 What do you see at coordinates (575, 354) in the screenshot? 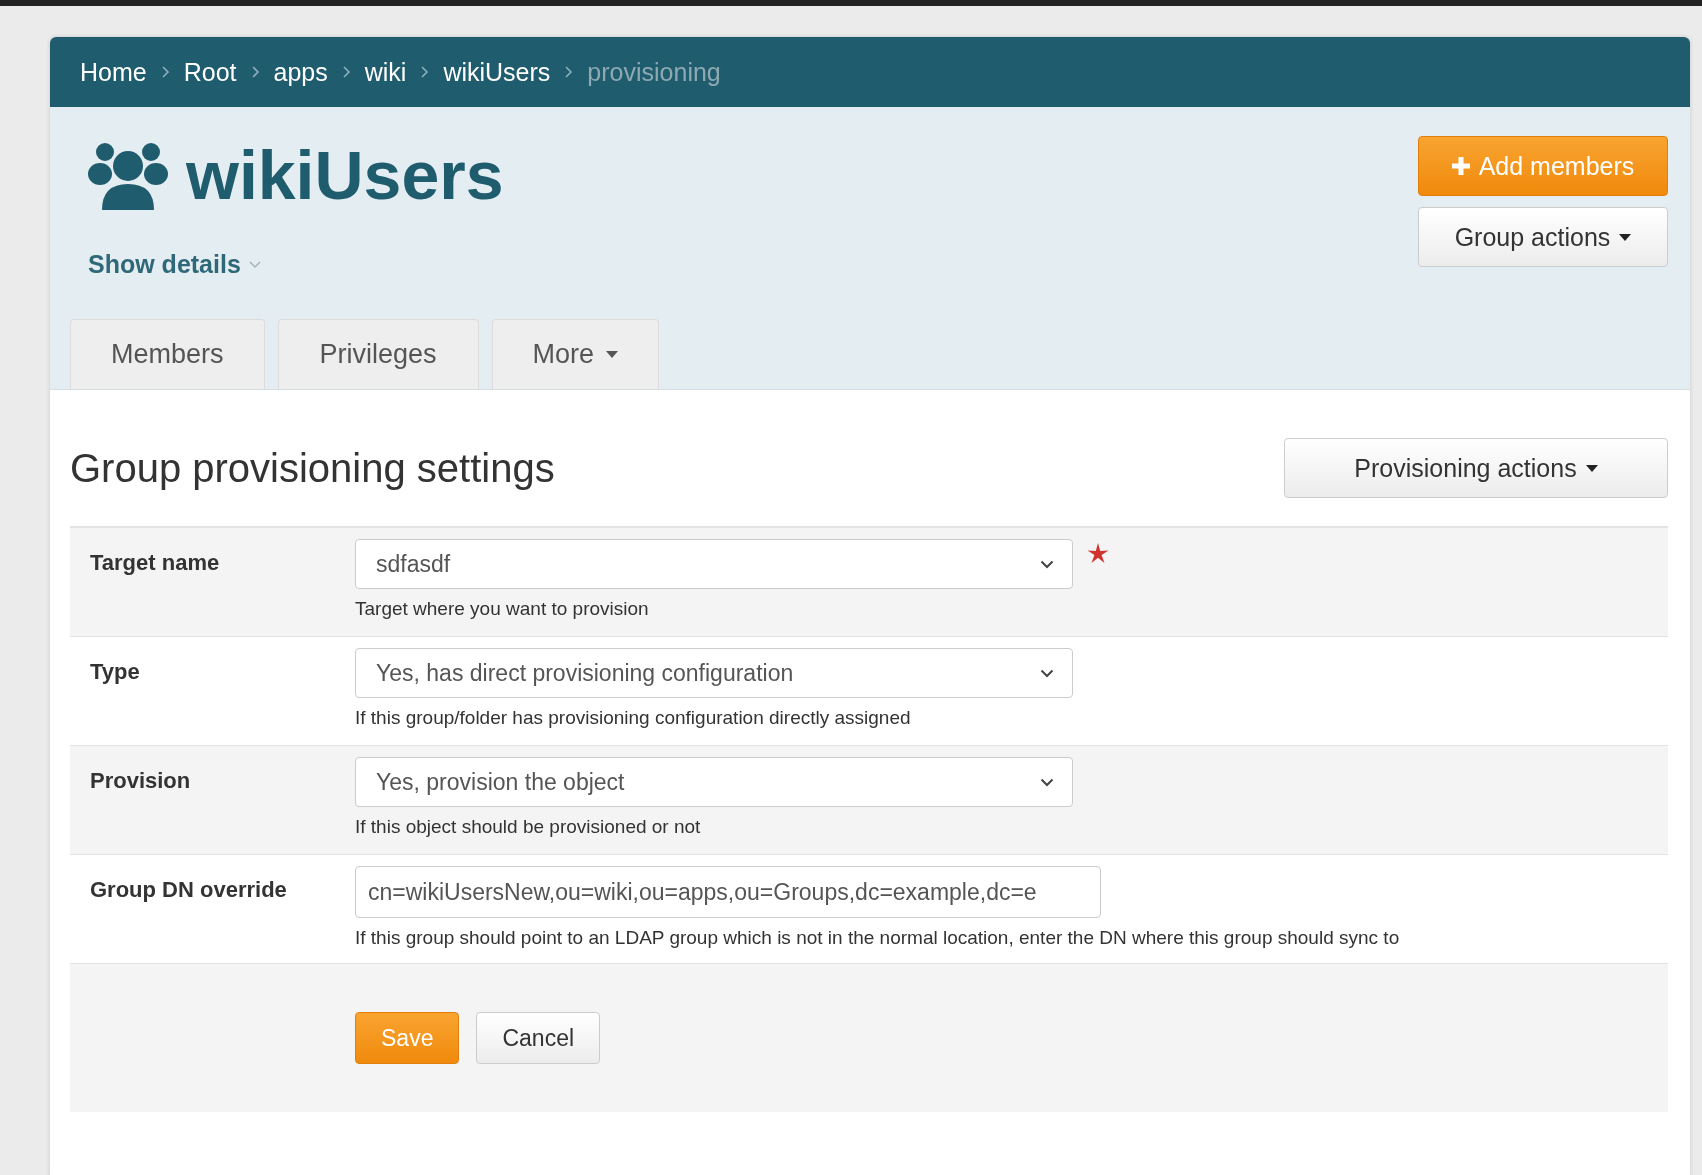
I see `tab: More` at bounding box center [575, 354].